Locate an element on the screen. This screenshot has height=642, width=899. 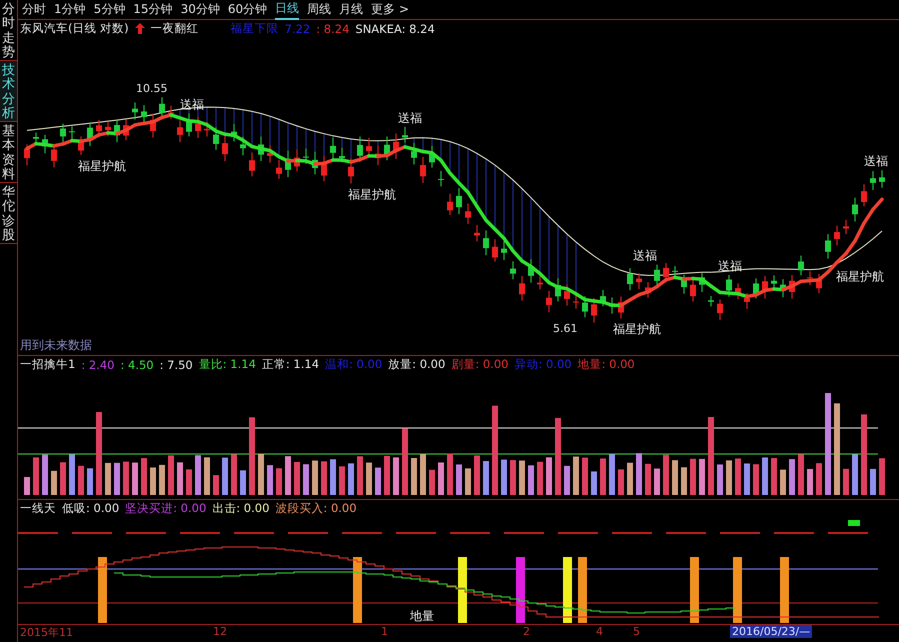
stock-title: 东风汽车(日线 对数) is located at coordinates (74, 28).